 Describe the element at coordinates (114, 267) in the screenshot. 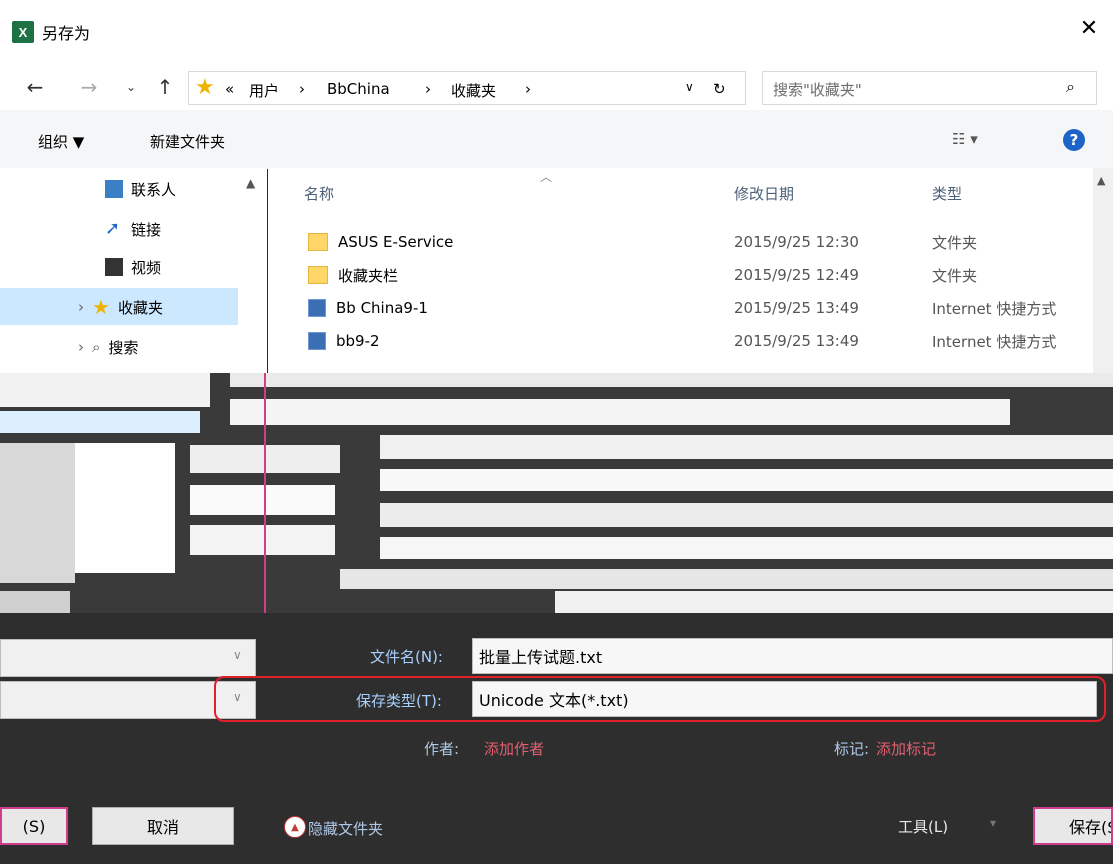

I see `videos-icon` at that location.